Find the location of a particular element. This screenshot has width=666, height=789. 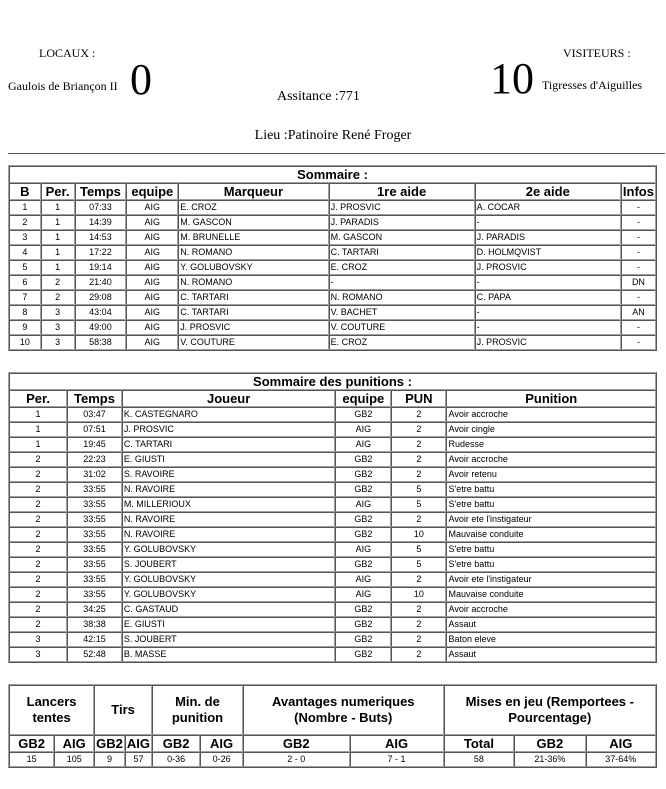

stats-value: 15 is located at coordinates (32, 759).